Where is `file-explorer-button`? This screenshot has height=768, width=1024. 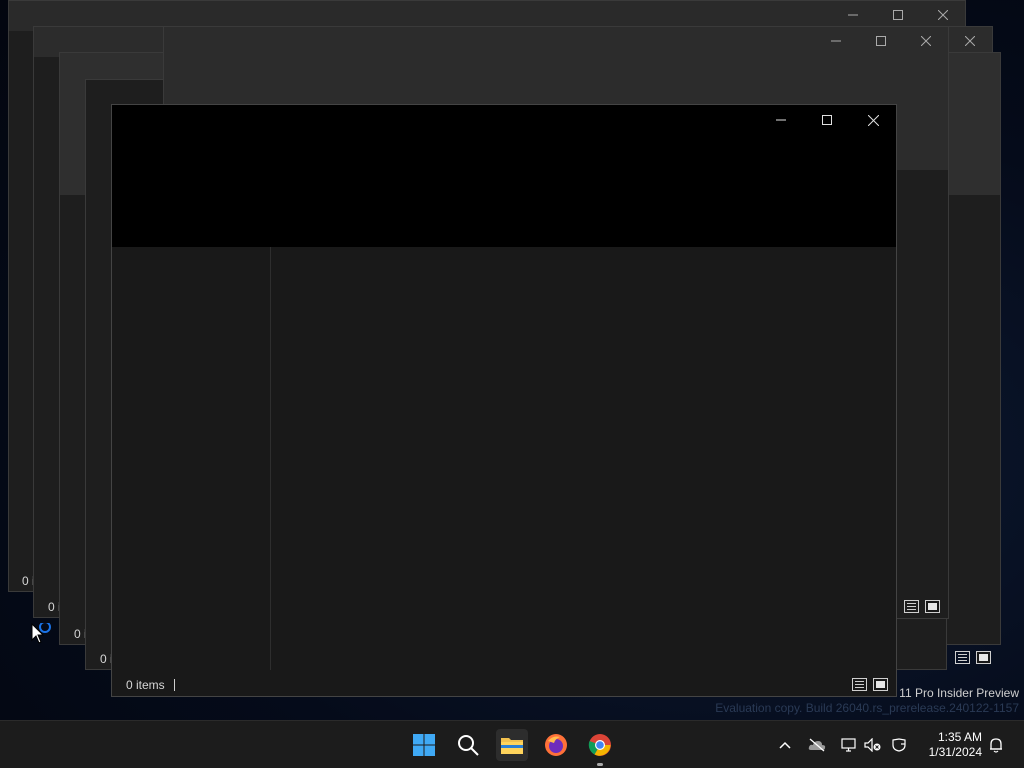 file-explorer-button is located at coordinates (512, 745).